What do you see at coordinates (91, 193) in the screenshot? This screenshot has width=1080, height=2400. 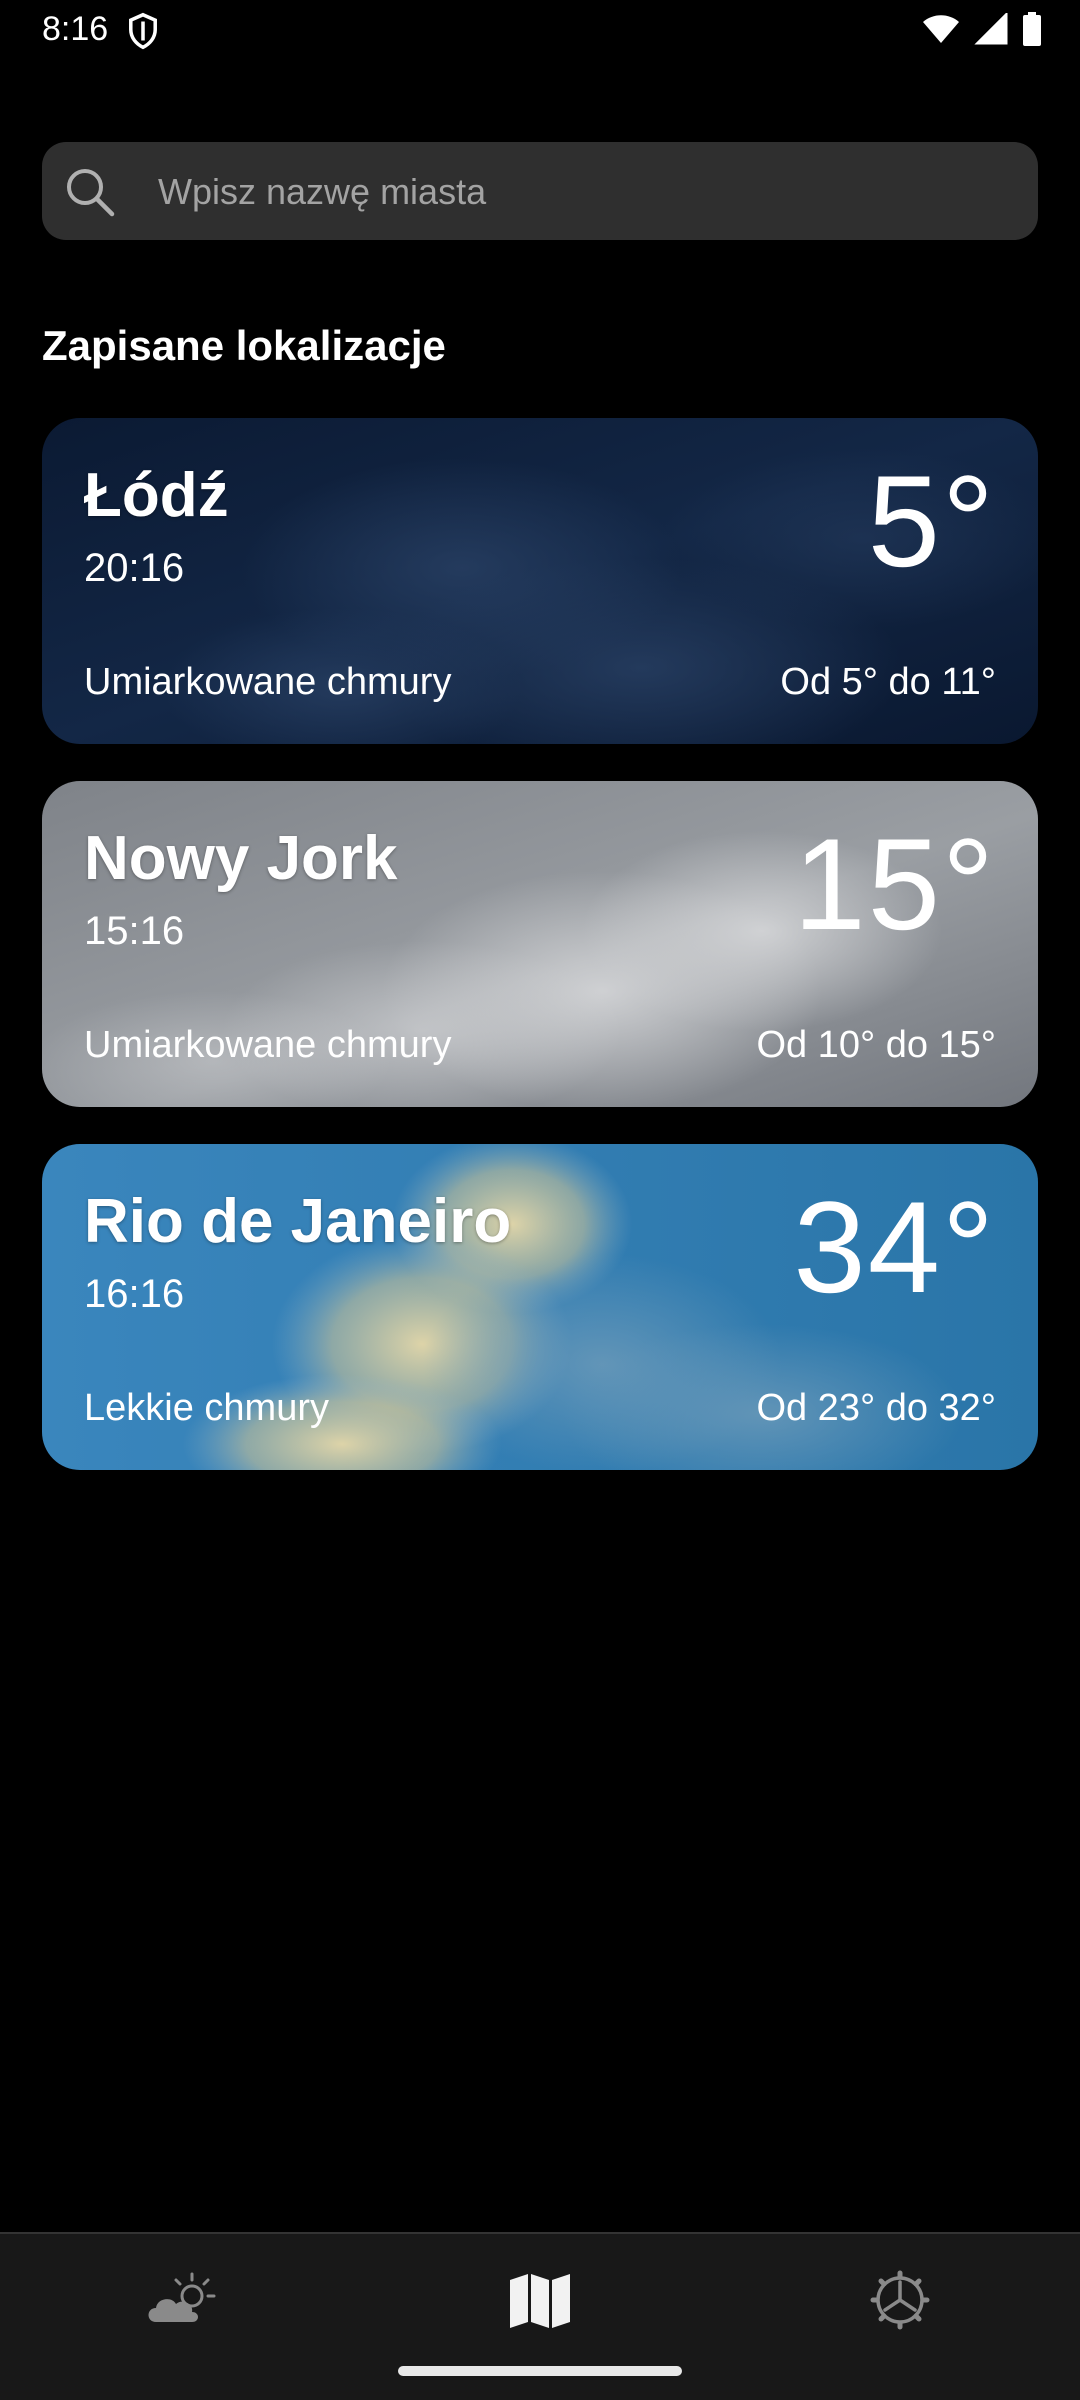 I see `search-icon` at bounding box center [91, 193].